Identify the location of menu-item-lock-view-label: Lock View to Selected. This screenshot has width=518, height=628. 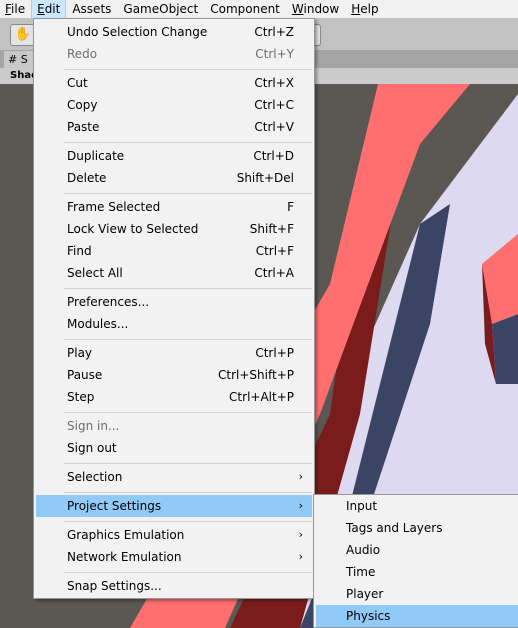
(133, 229).